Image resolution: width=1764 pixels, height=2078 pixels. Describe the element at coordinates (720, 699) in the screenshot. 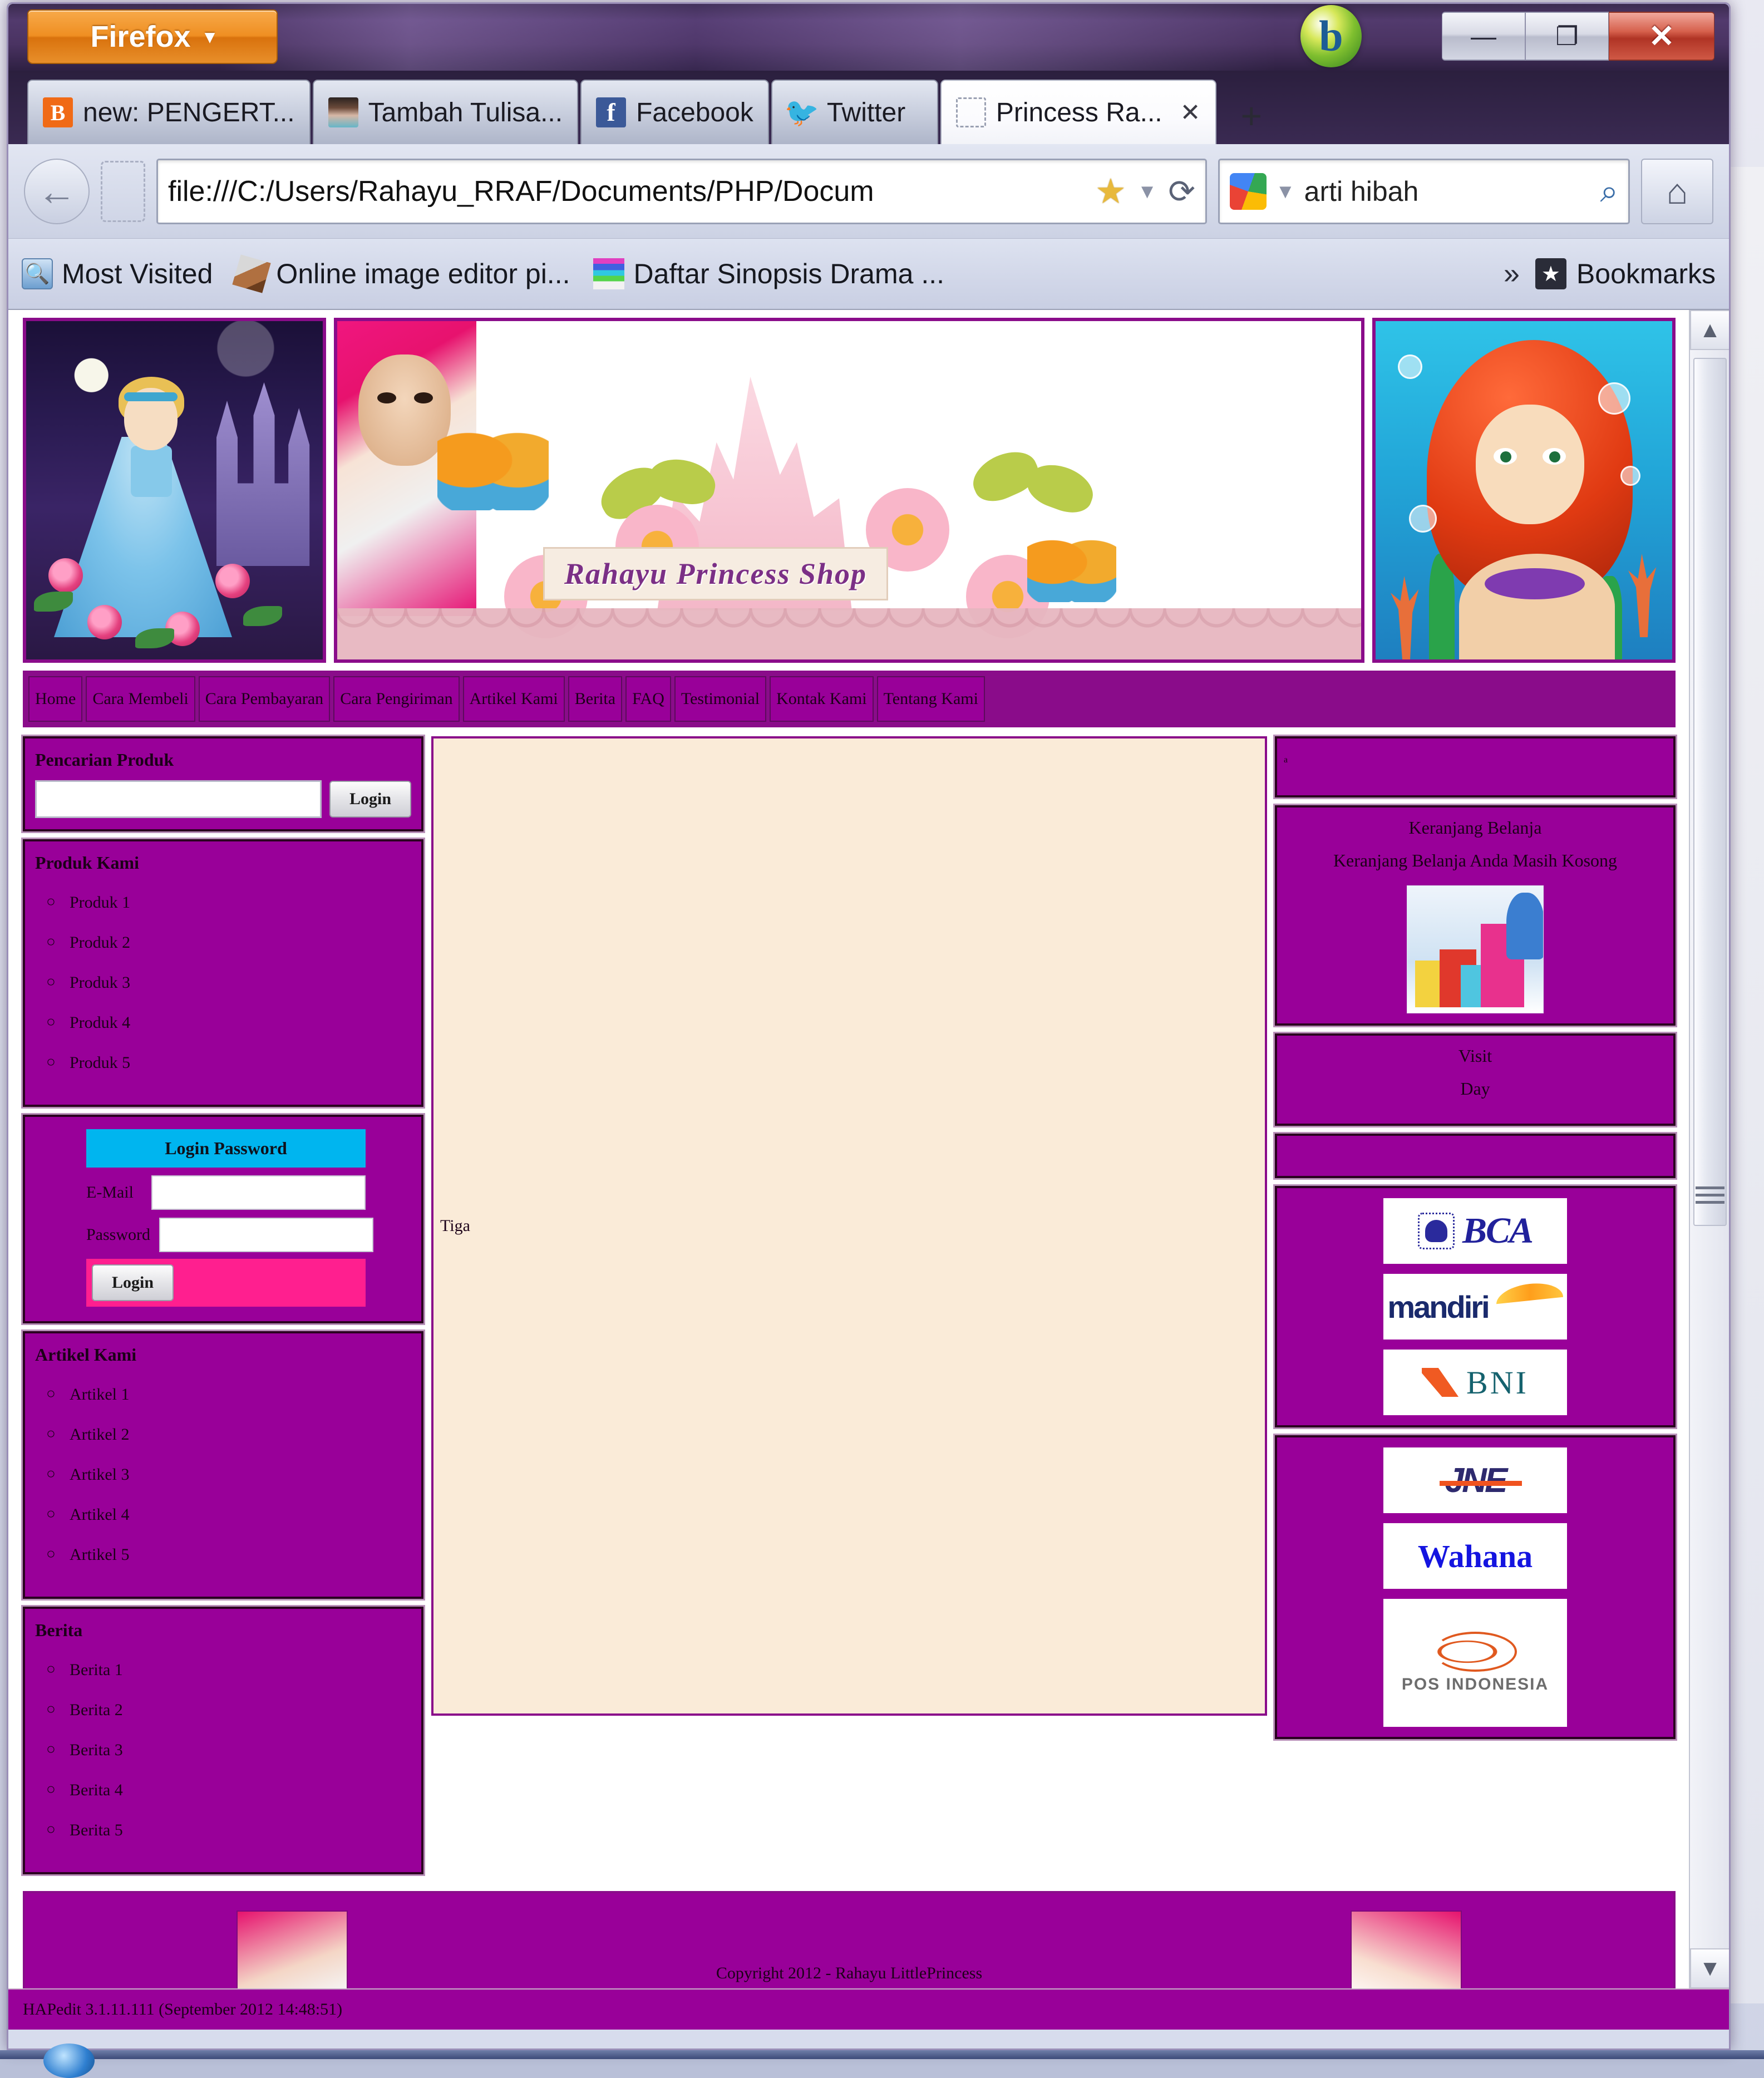

I see `menu-item-testimonial: Testimonial` at that location.